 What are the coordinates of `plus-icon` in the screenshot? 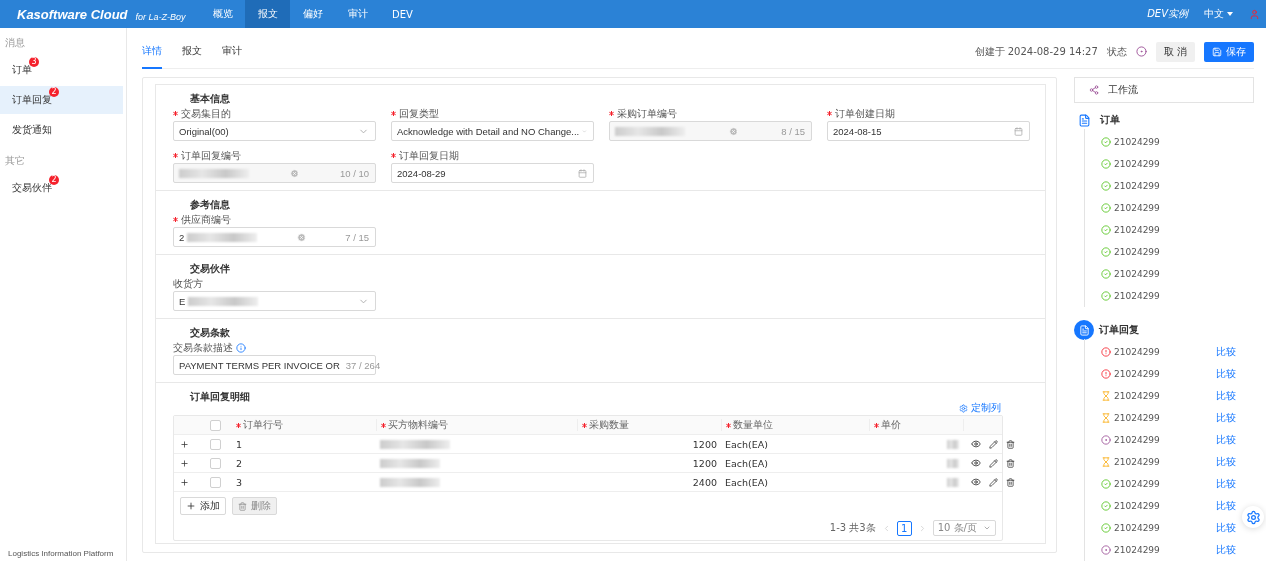 It's located at (191, 506).